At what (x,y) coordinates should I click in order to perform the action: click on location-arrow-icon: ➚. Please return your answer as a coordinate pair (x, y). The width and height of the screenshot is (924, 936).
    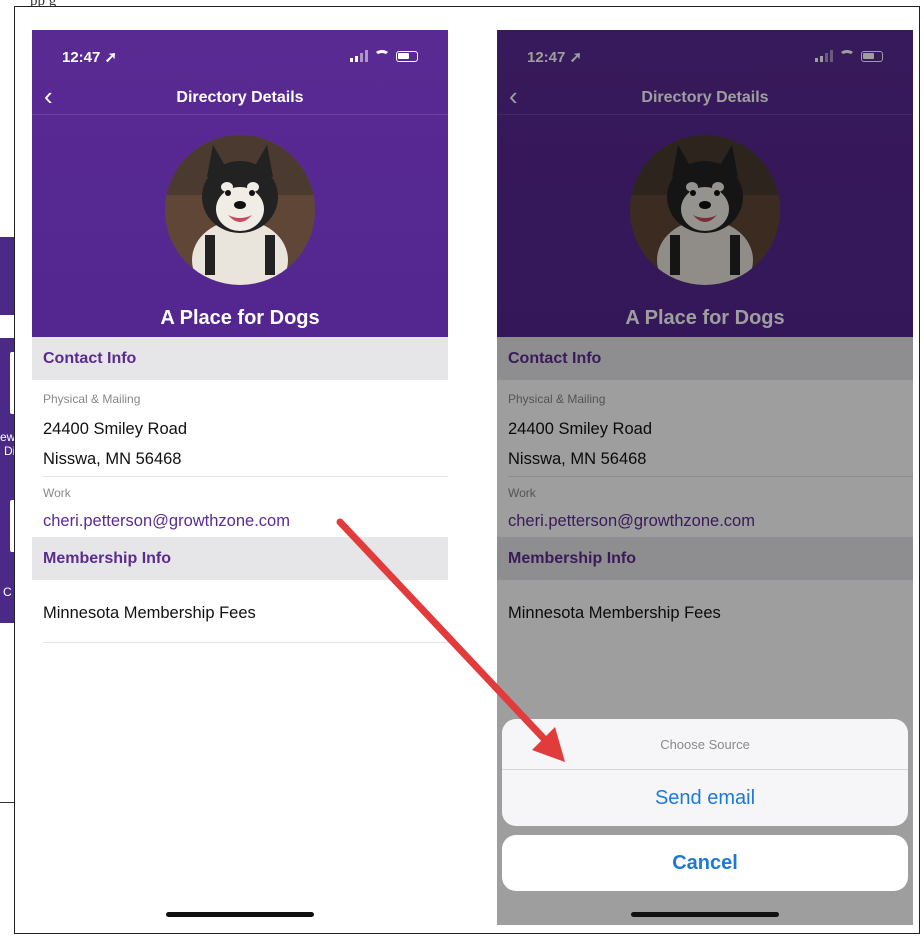
    Looking at the image, I should click on (111, 57).